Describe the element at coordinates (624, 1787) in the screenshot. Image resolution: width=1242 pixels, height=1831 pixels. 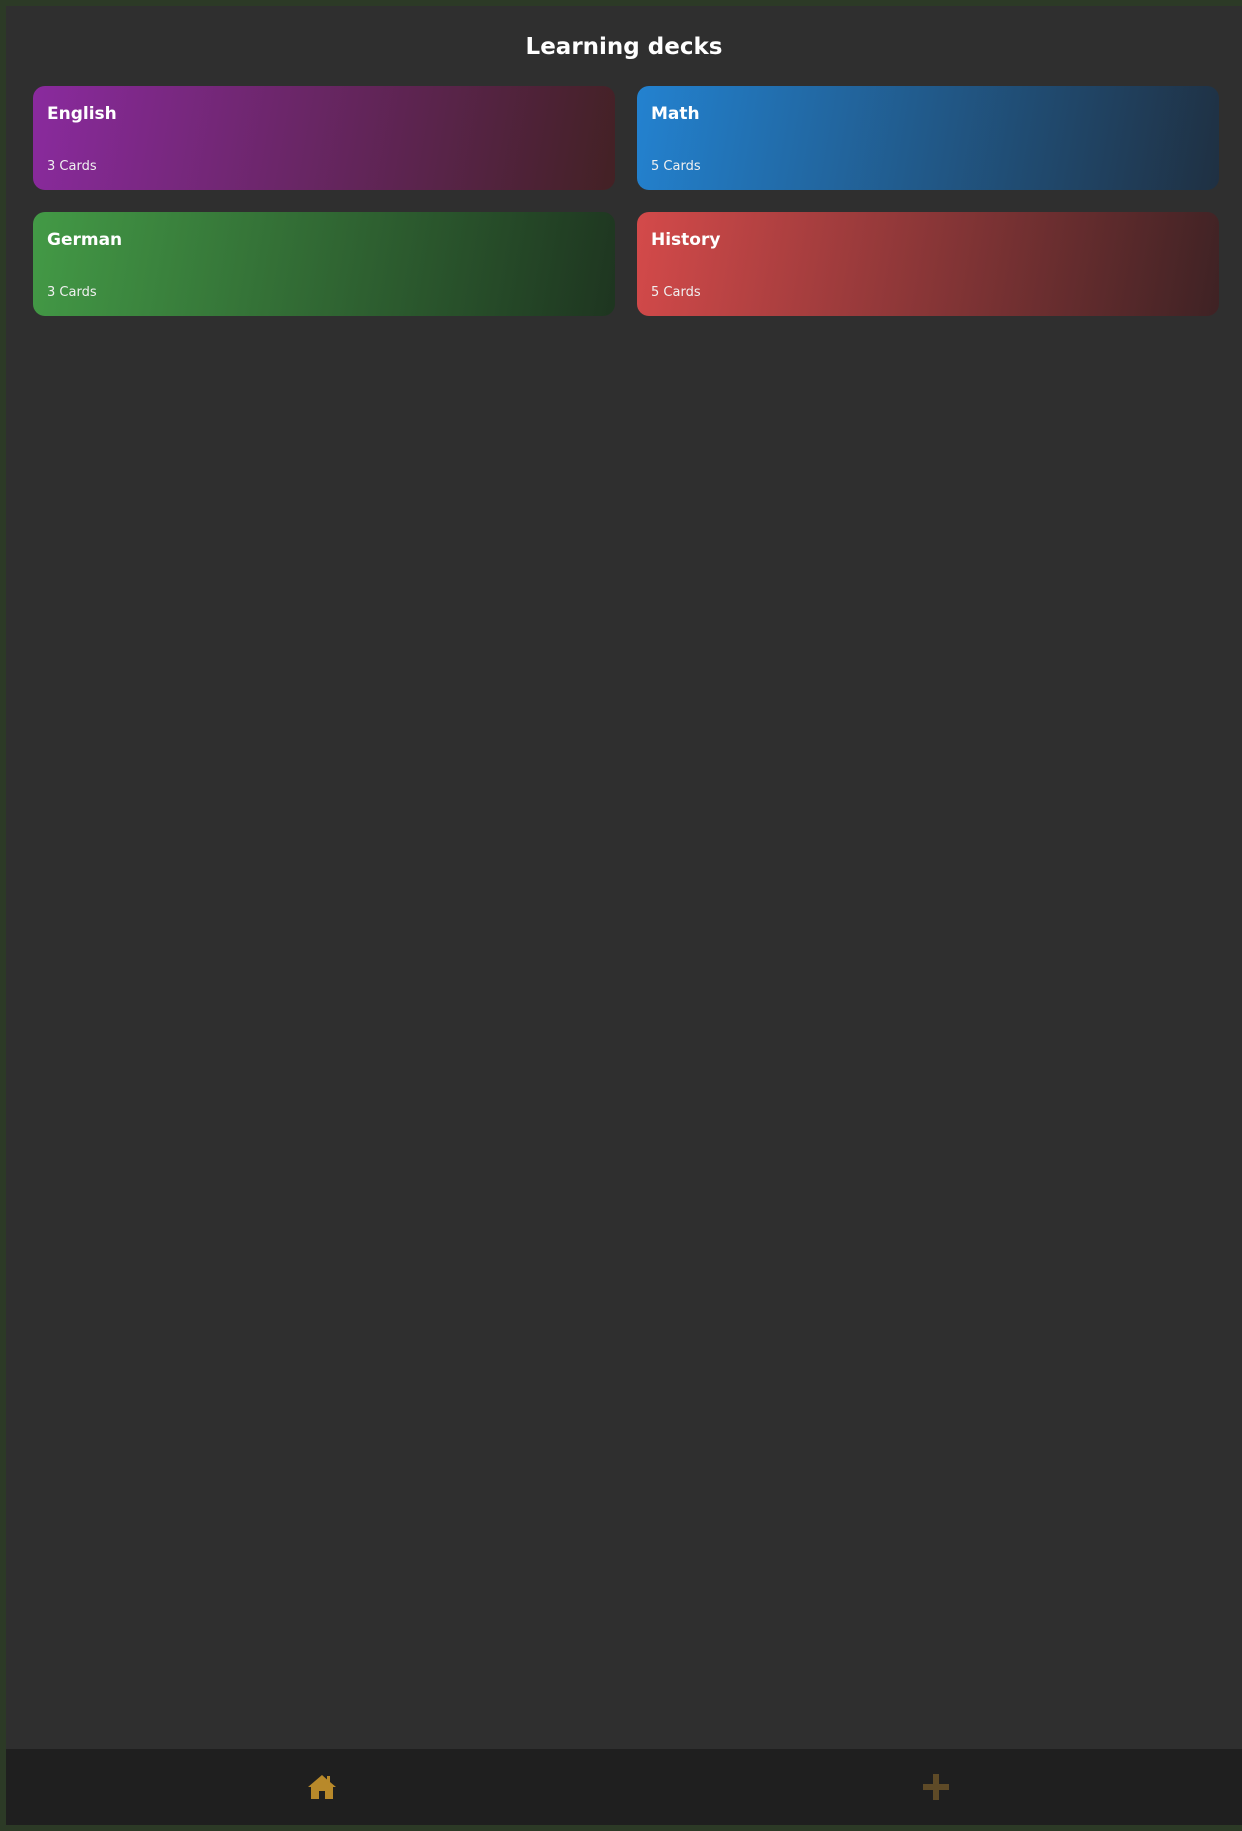
I see `bottom-navigation` at that location.